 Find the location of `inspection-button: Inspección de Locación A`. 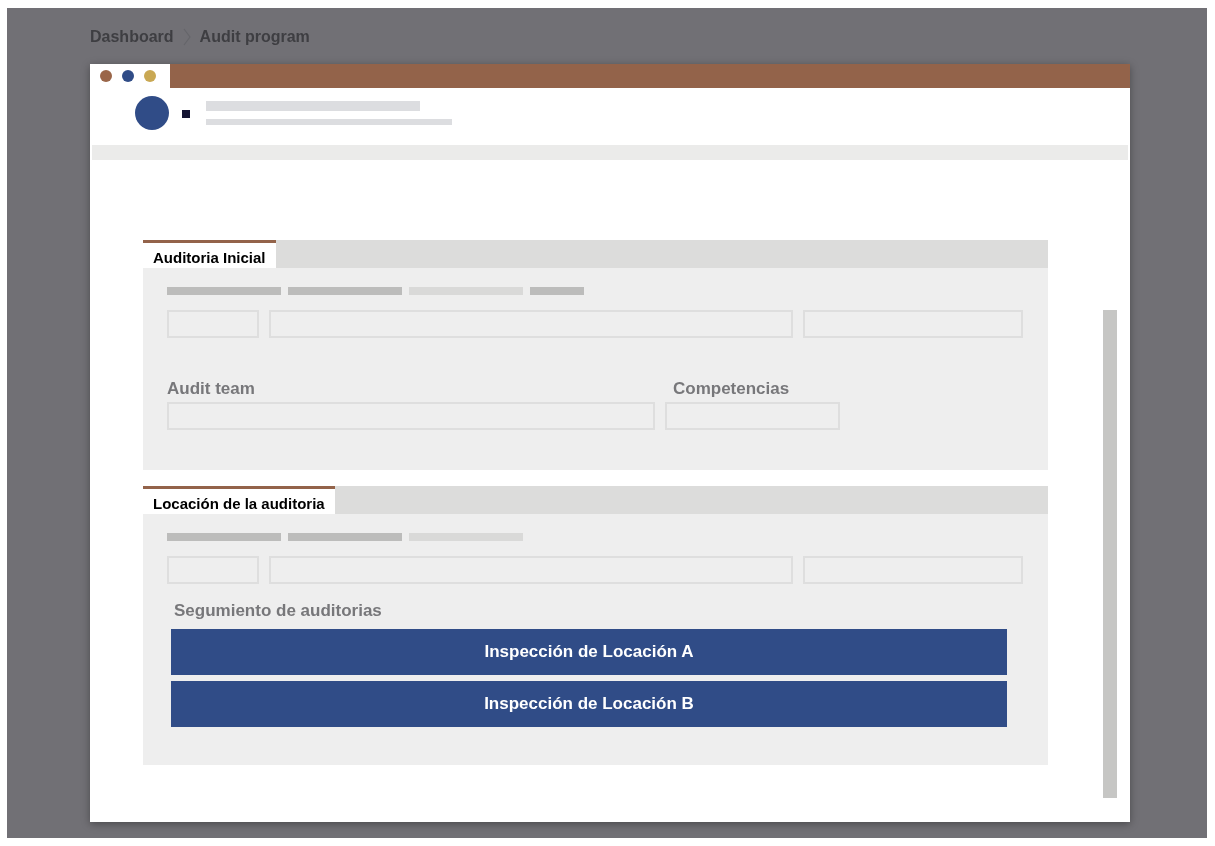

inspection-button: Inspección de Locación A is located at coordinates (589, 652).